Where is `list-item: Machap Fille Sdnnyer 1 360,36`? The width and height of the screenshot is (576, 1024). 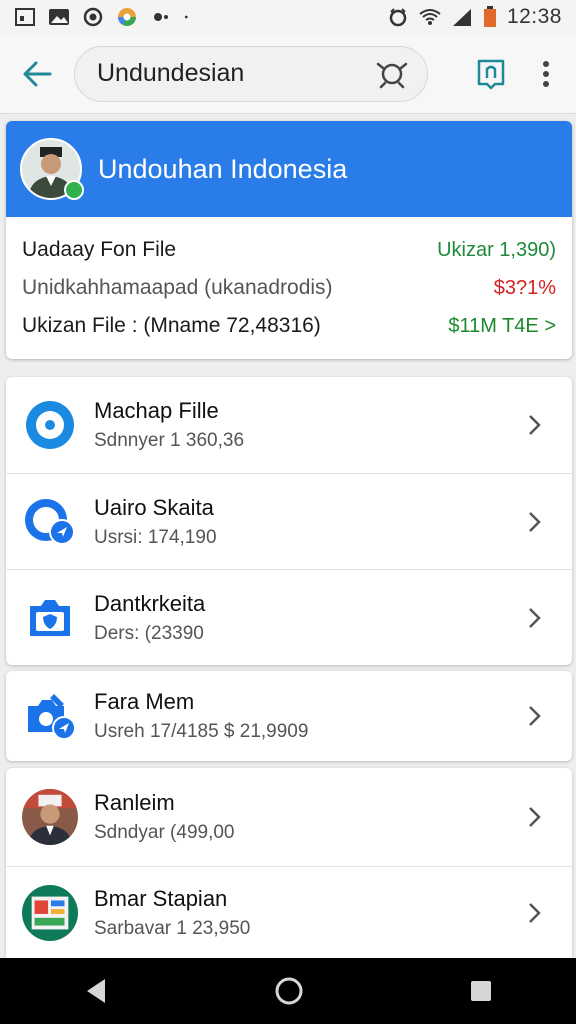
list-item: Machap Fille Sdnnyer 1 360,36 is located at coordinates (289, 425).